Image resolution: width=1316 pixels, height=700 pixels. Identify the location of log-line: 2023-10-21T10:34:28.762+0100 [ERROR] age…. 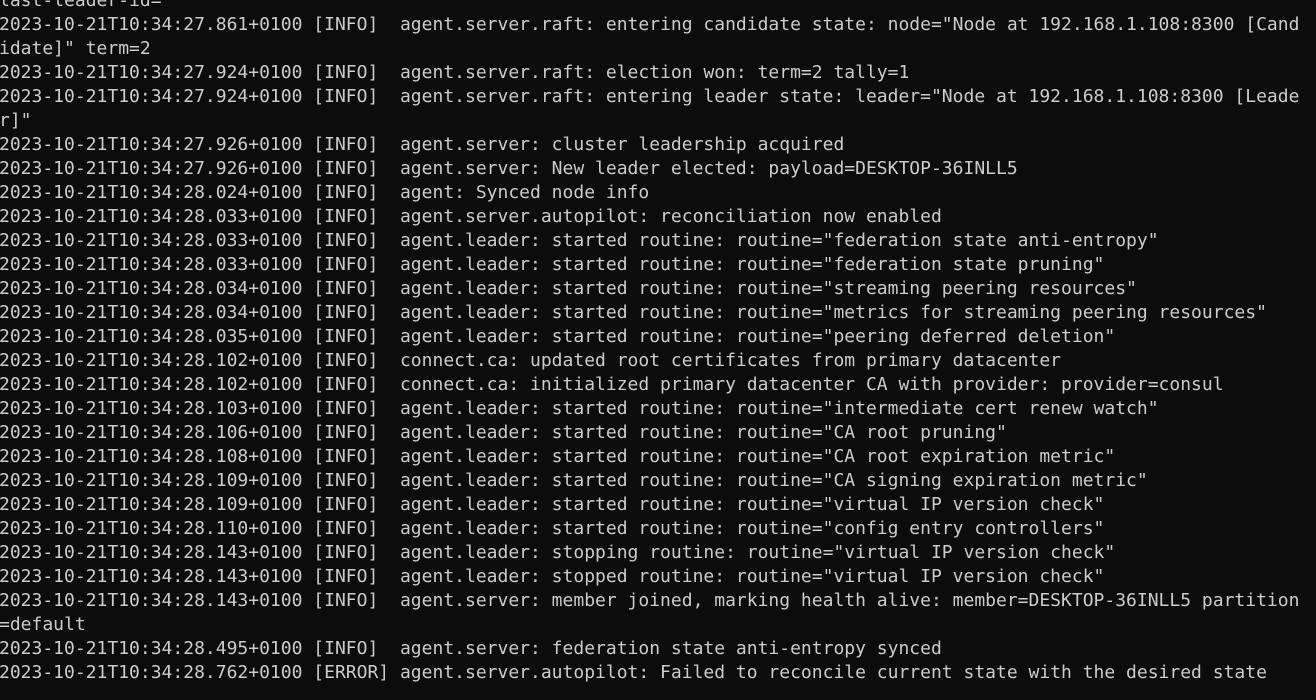
(633, 672).